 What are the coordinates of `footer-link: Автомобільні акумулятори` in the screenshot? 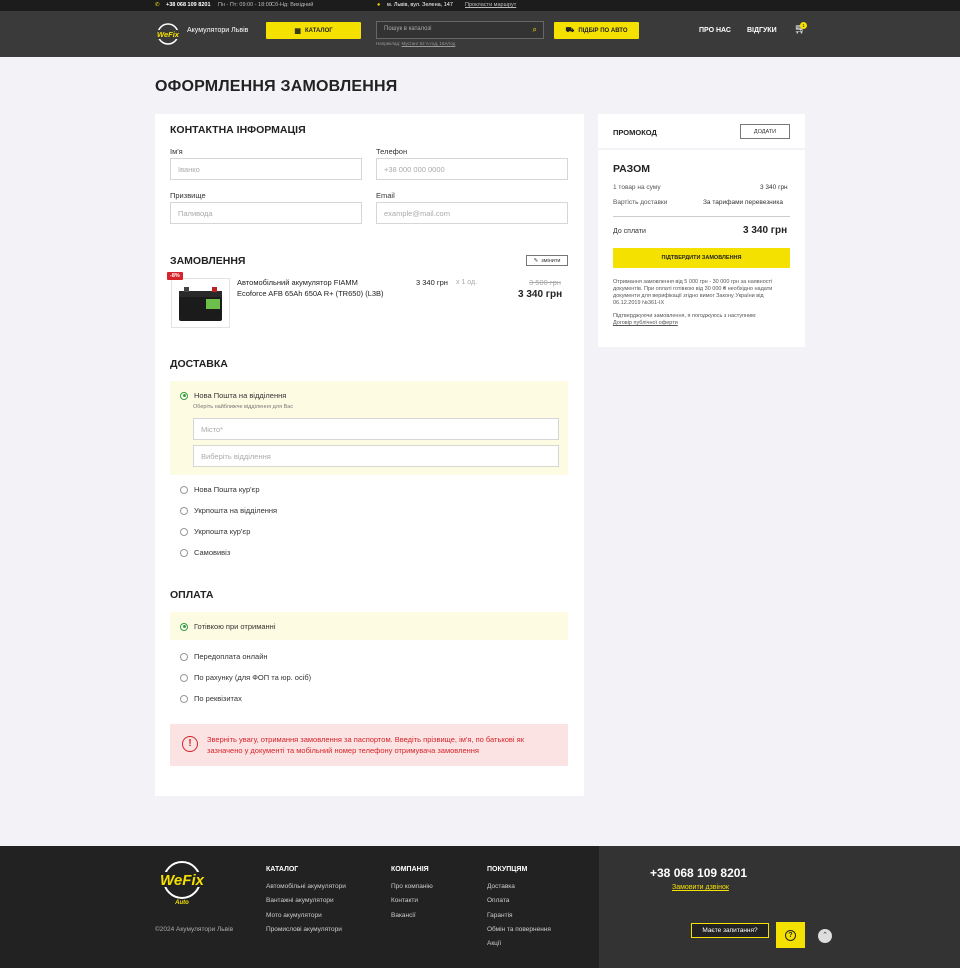 It's located at (306, 886).